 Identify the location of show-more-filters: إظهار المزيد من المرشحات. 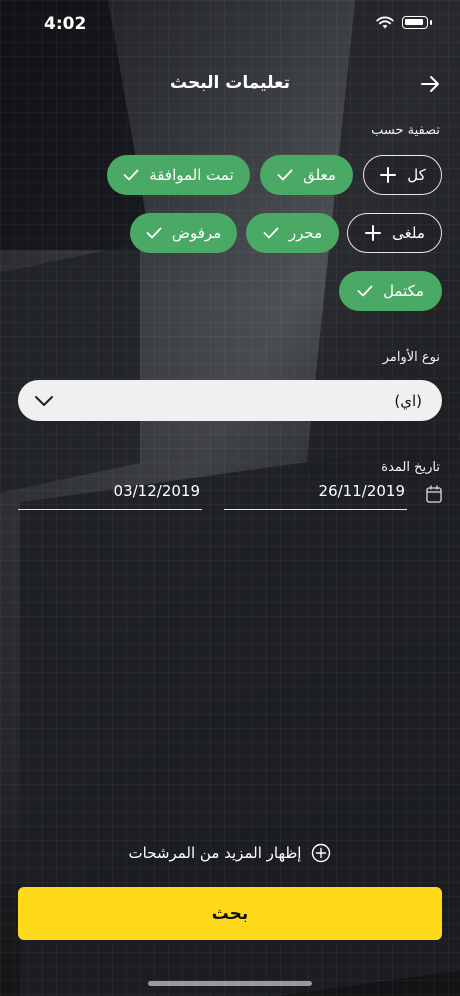
(230, 853).